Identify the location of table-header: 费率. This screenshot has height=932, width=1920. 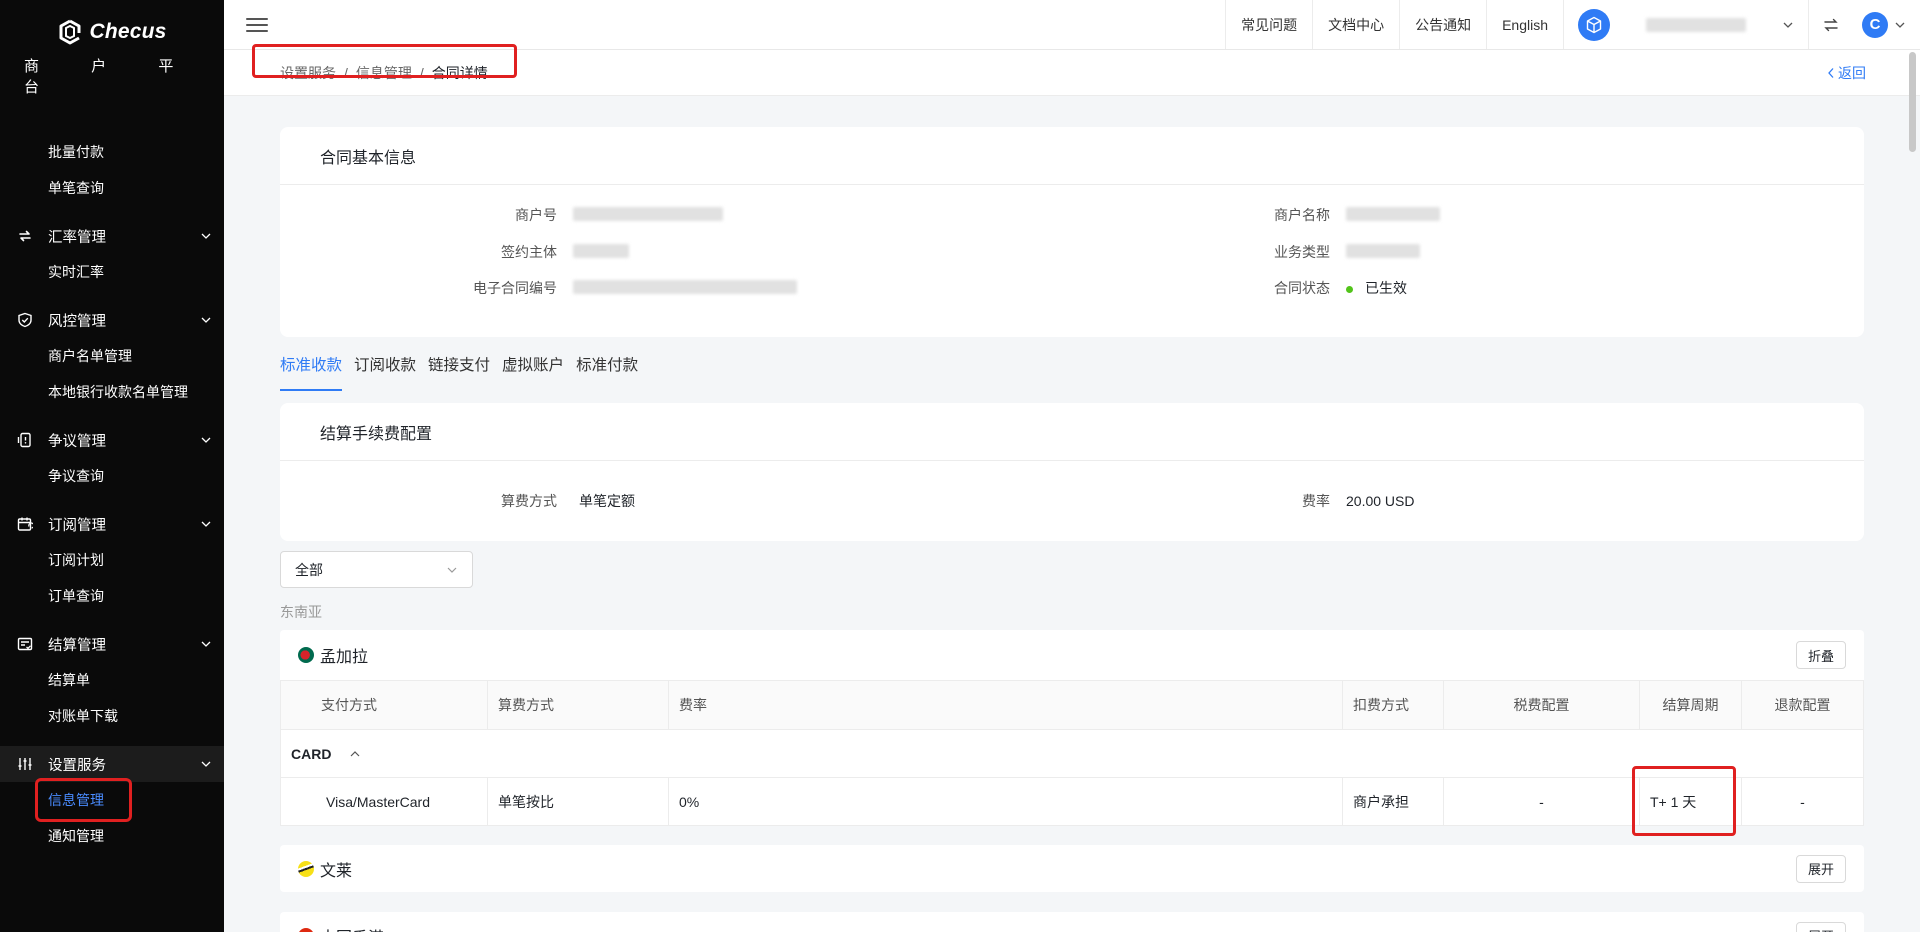
(1005, 705).